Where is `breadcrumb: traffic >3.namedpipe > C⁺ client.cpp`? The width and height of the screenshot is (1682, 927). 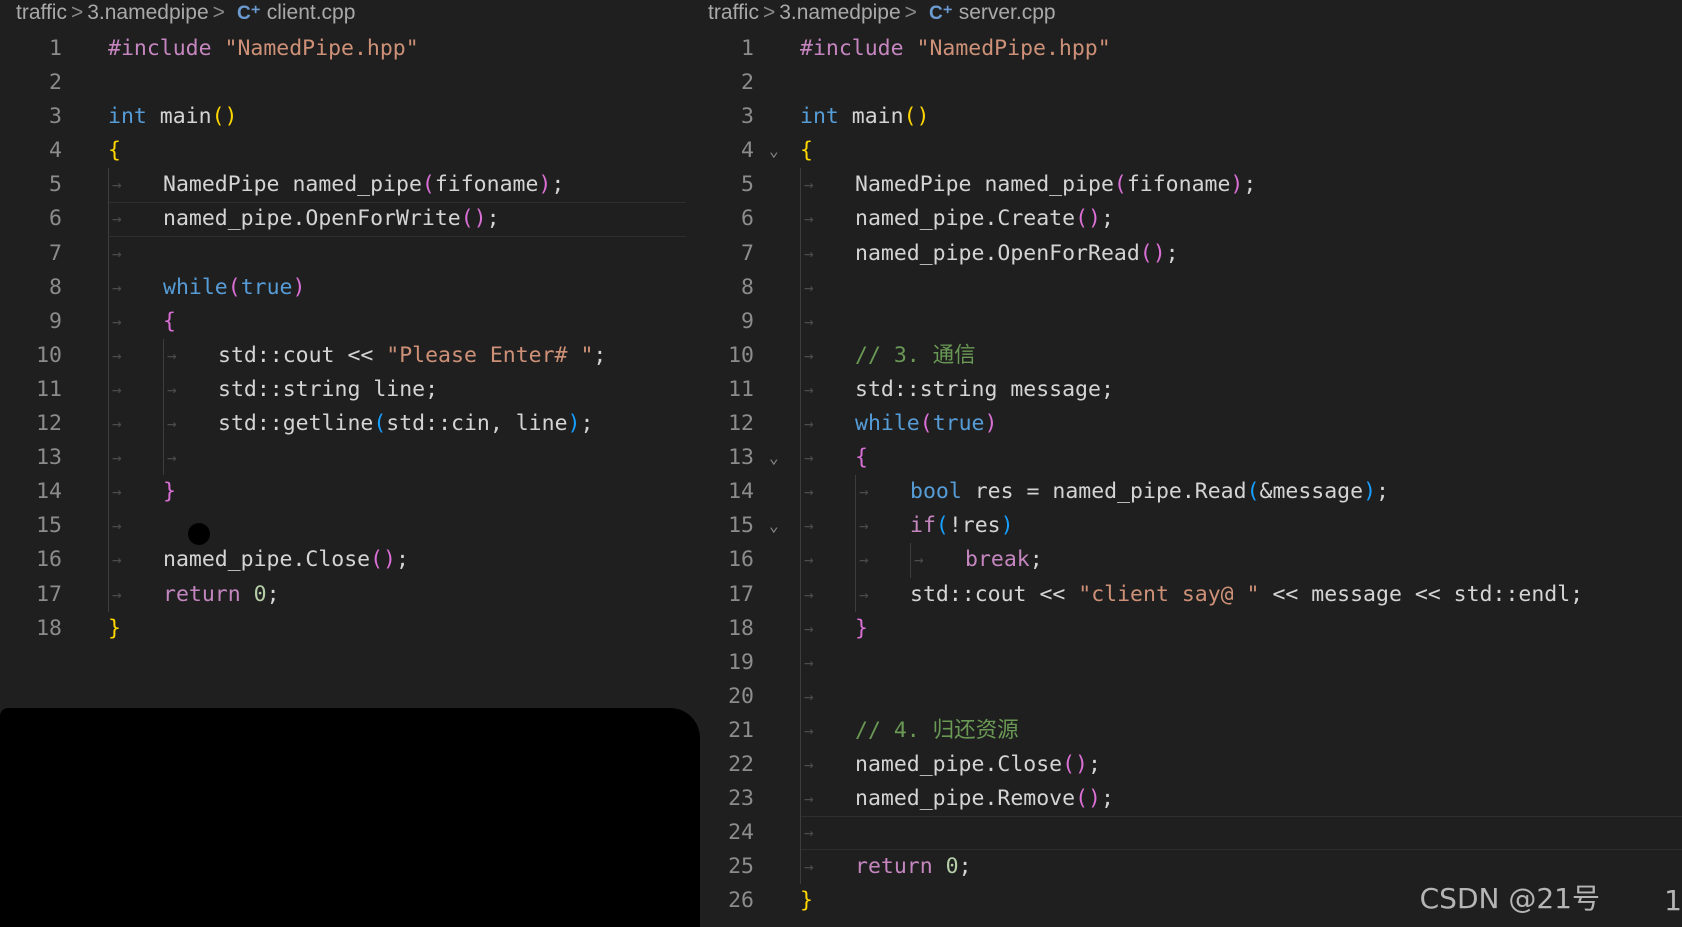 breadcrumb: traffic >3.namedpipe > C⁺ client.cpp is located at coordinates (185, 13).